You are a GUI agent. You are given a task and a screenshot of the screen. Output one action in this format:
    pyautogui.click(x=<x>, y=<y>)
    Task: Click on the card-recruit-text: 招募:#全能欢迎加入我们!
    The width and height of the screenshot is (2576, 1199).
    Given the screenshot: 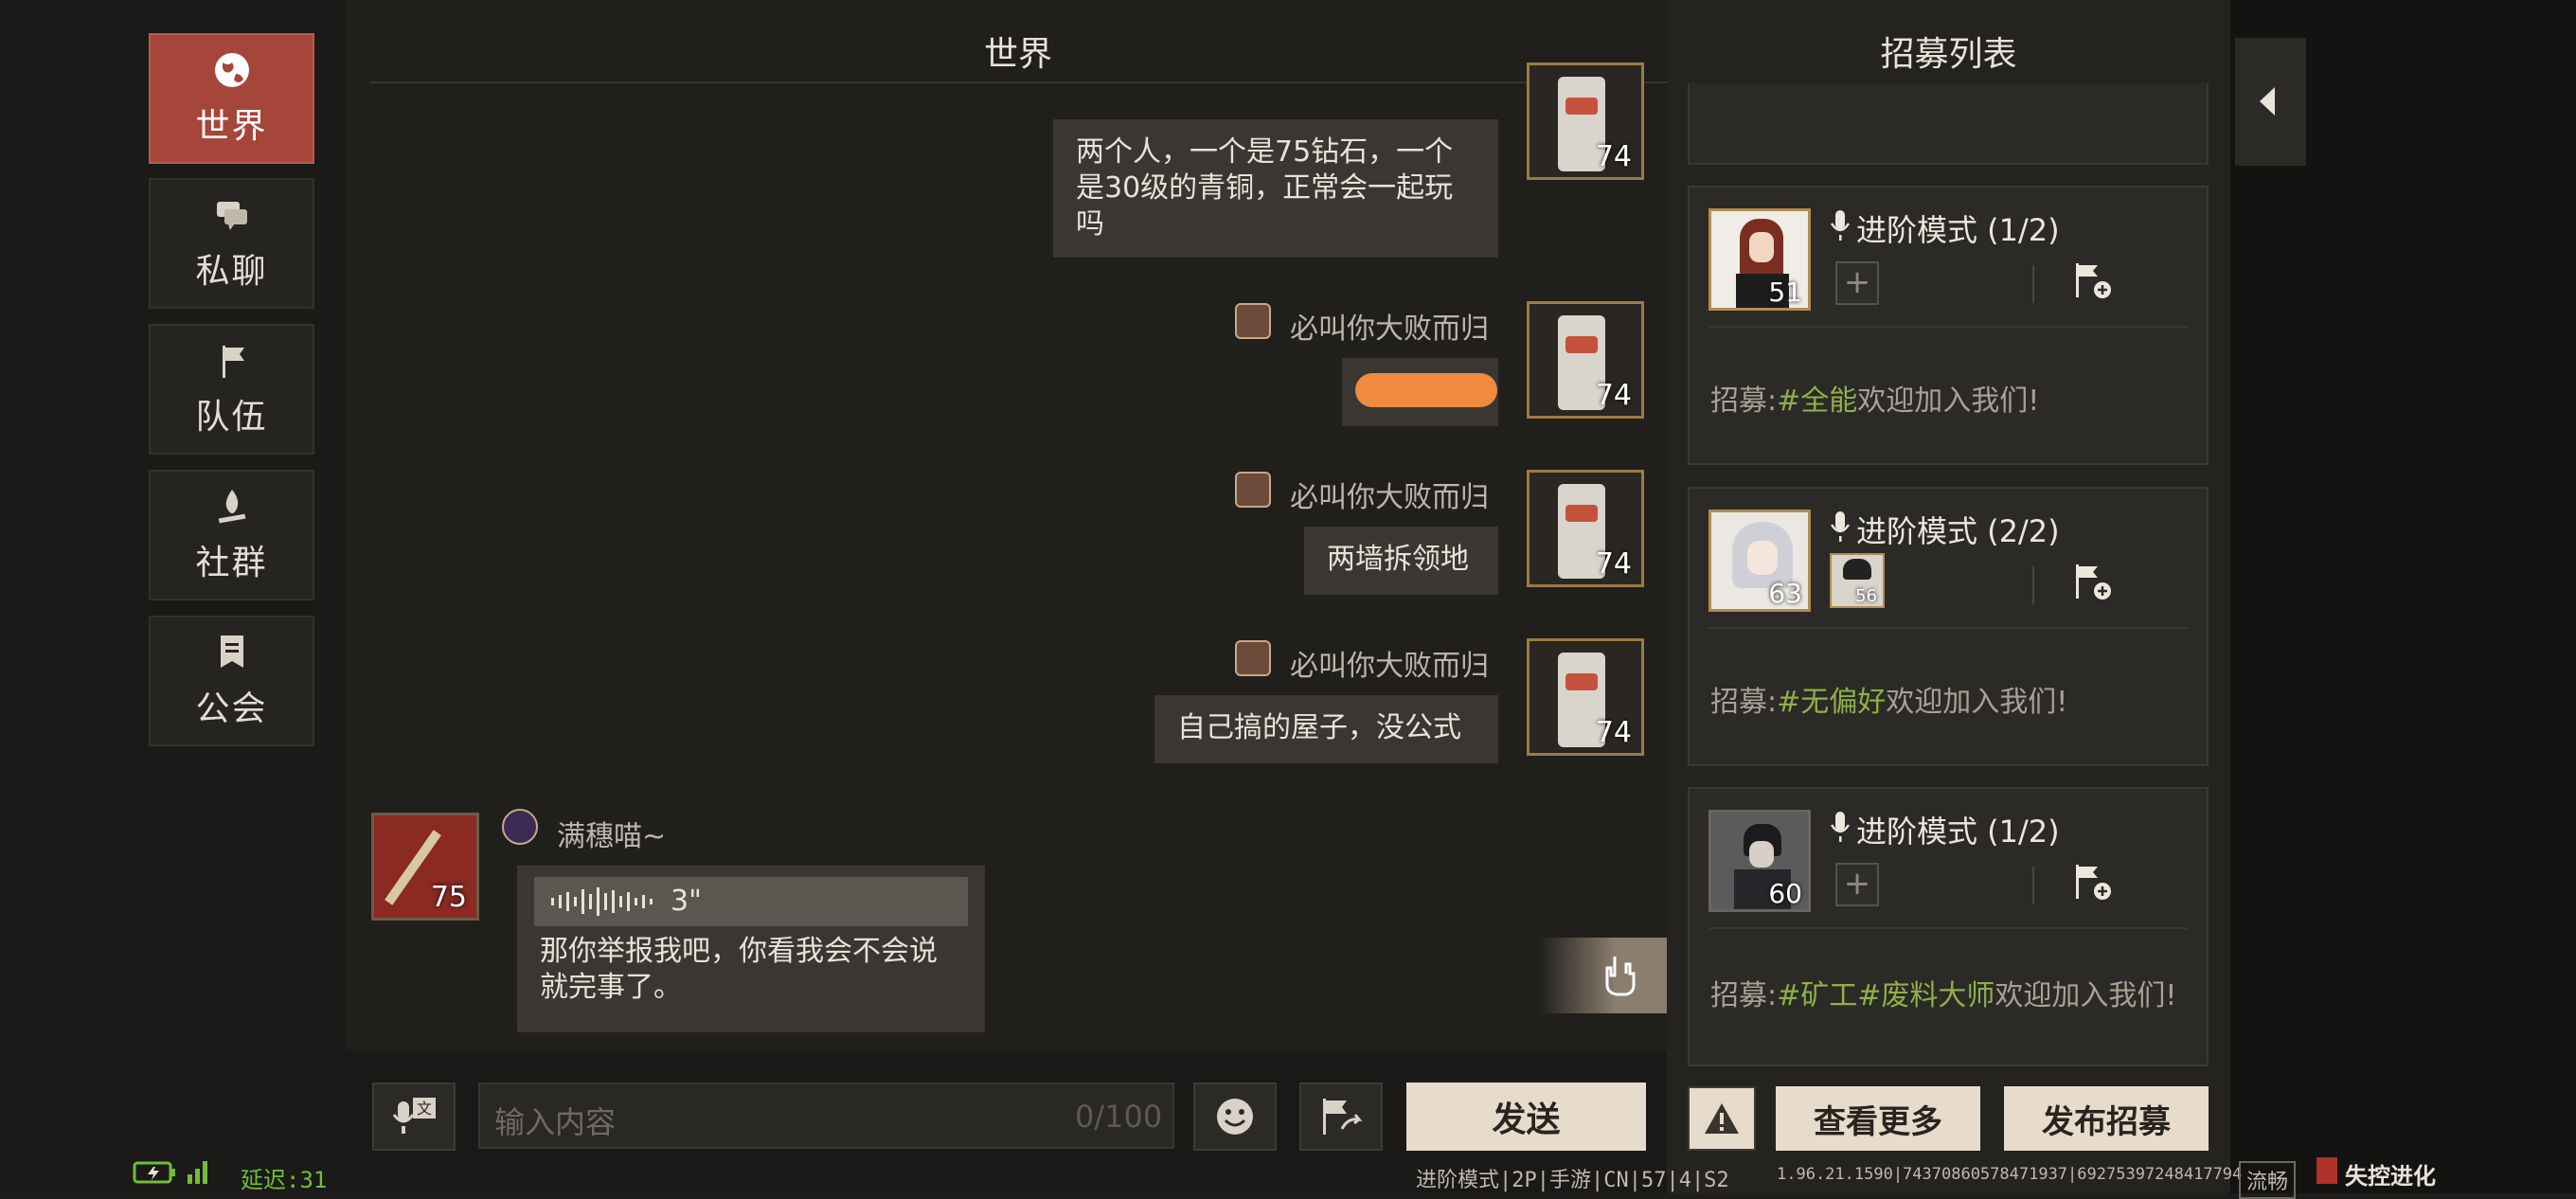 What is the action you would take?
    pyautogui.click(x=1874, y=398)
    